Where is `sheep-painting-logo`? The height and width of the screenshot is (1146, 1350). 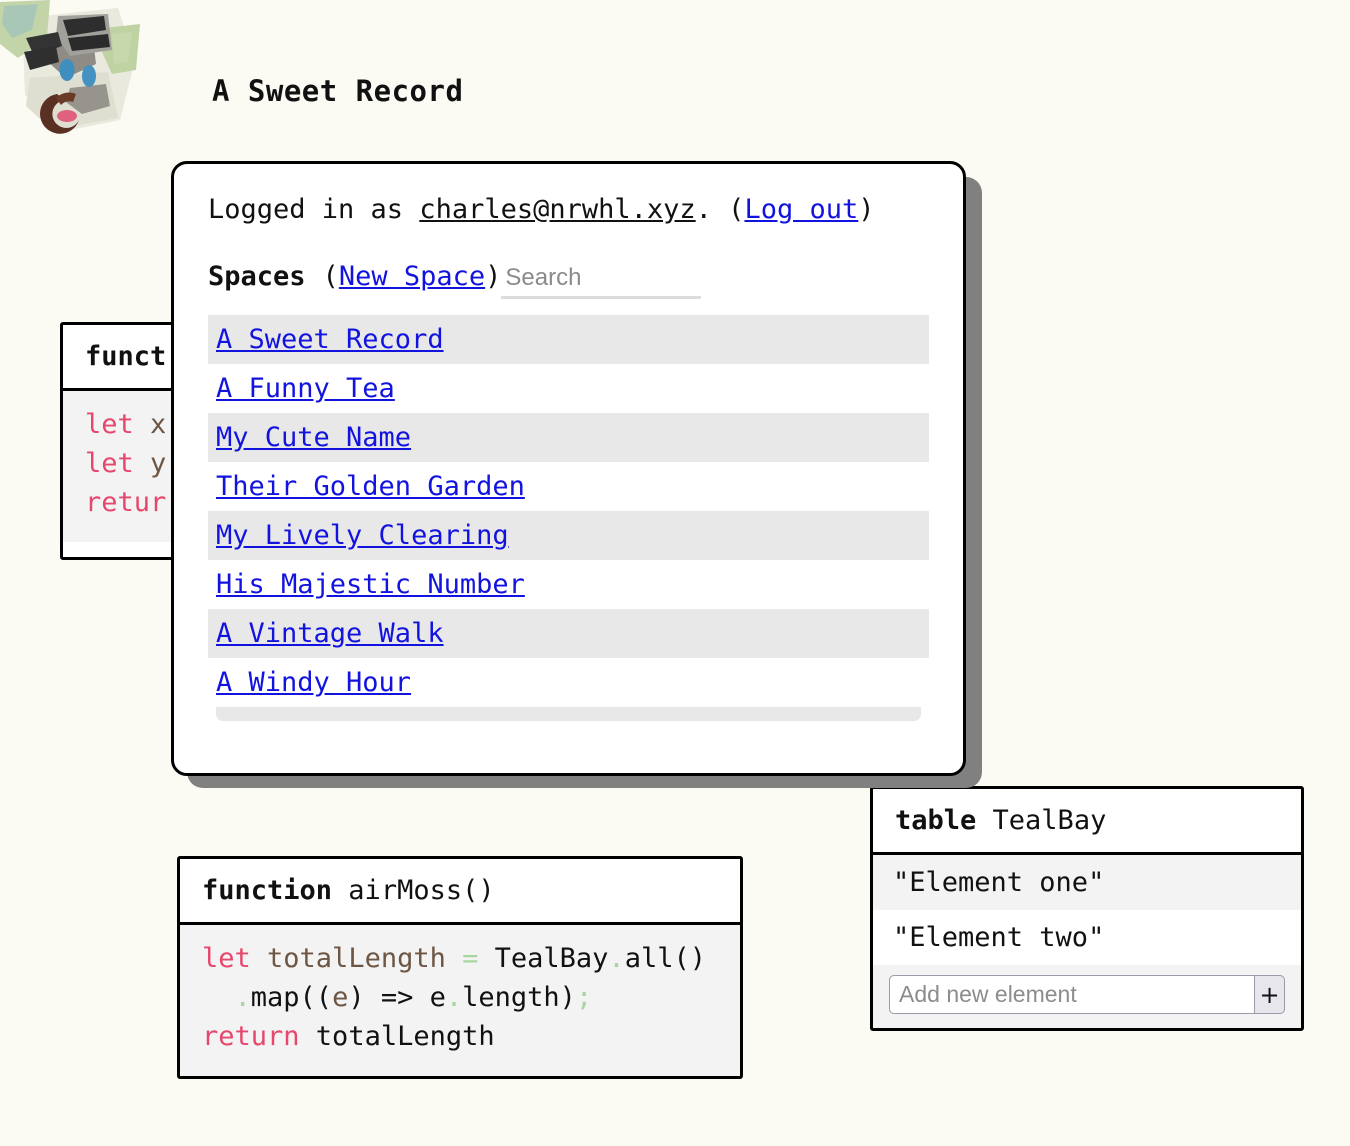 sheep-painting-logo is located at coordinates (87, 75).